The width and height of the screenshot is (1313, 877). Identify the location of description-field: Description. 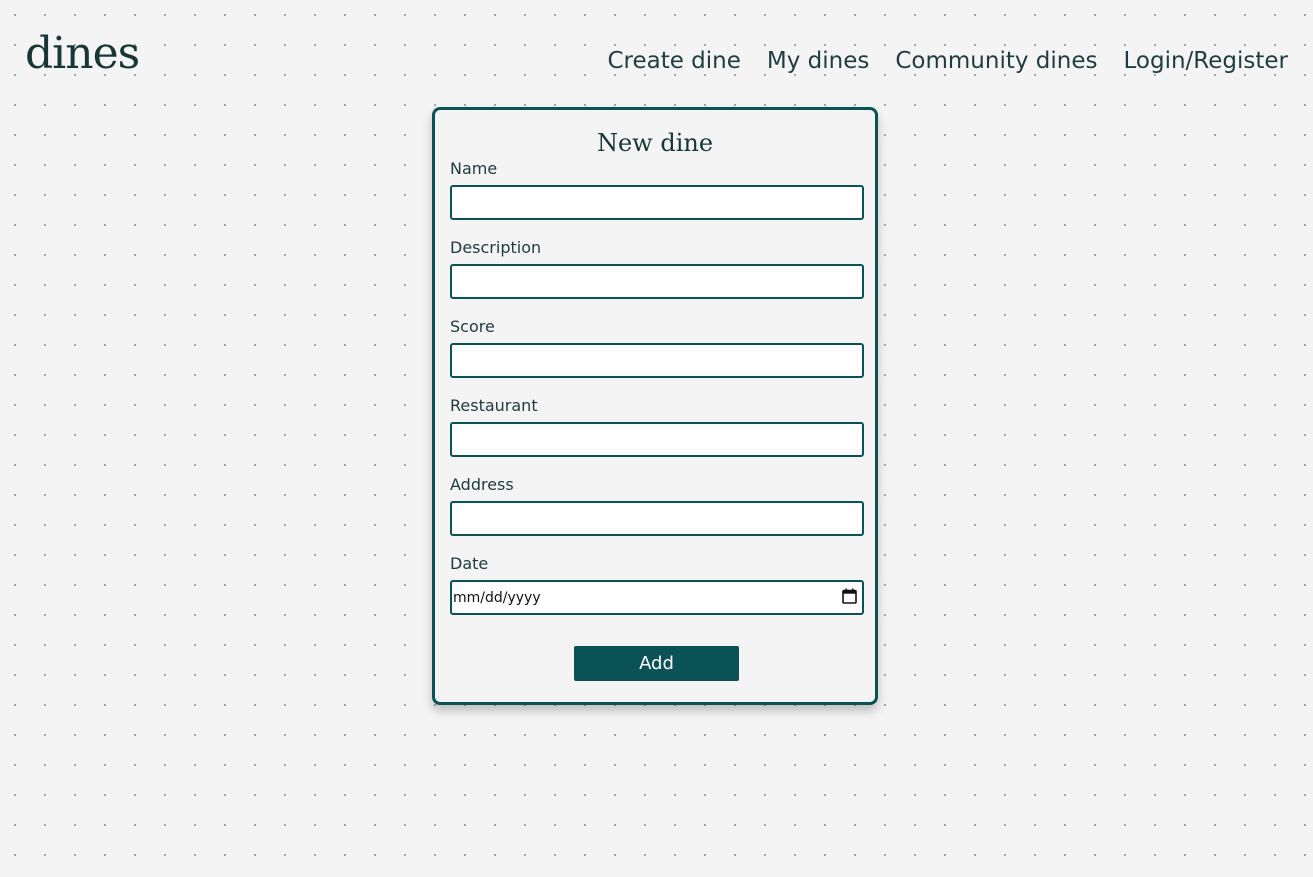
(657, 268).